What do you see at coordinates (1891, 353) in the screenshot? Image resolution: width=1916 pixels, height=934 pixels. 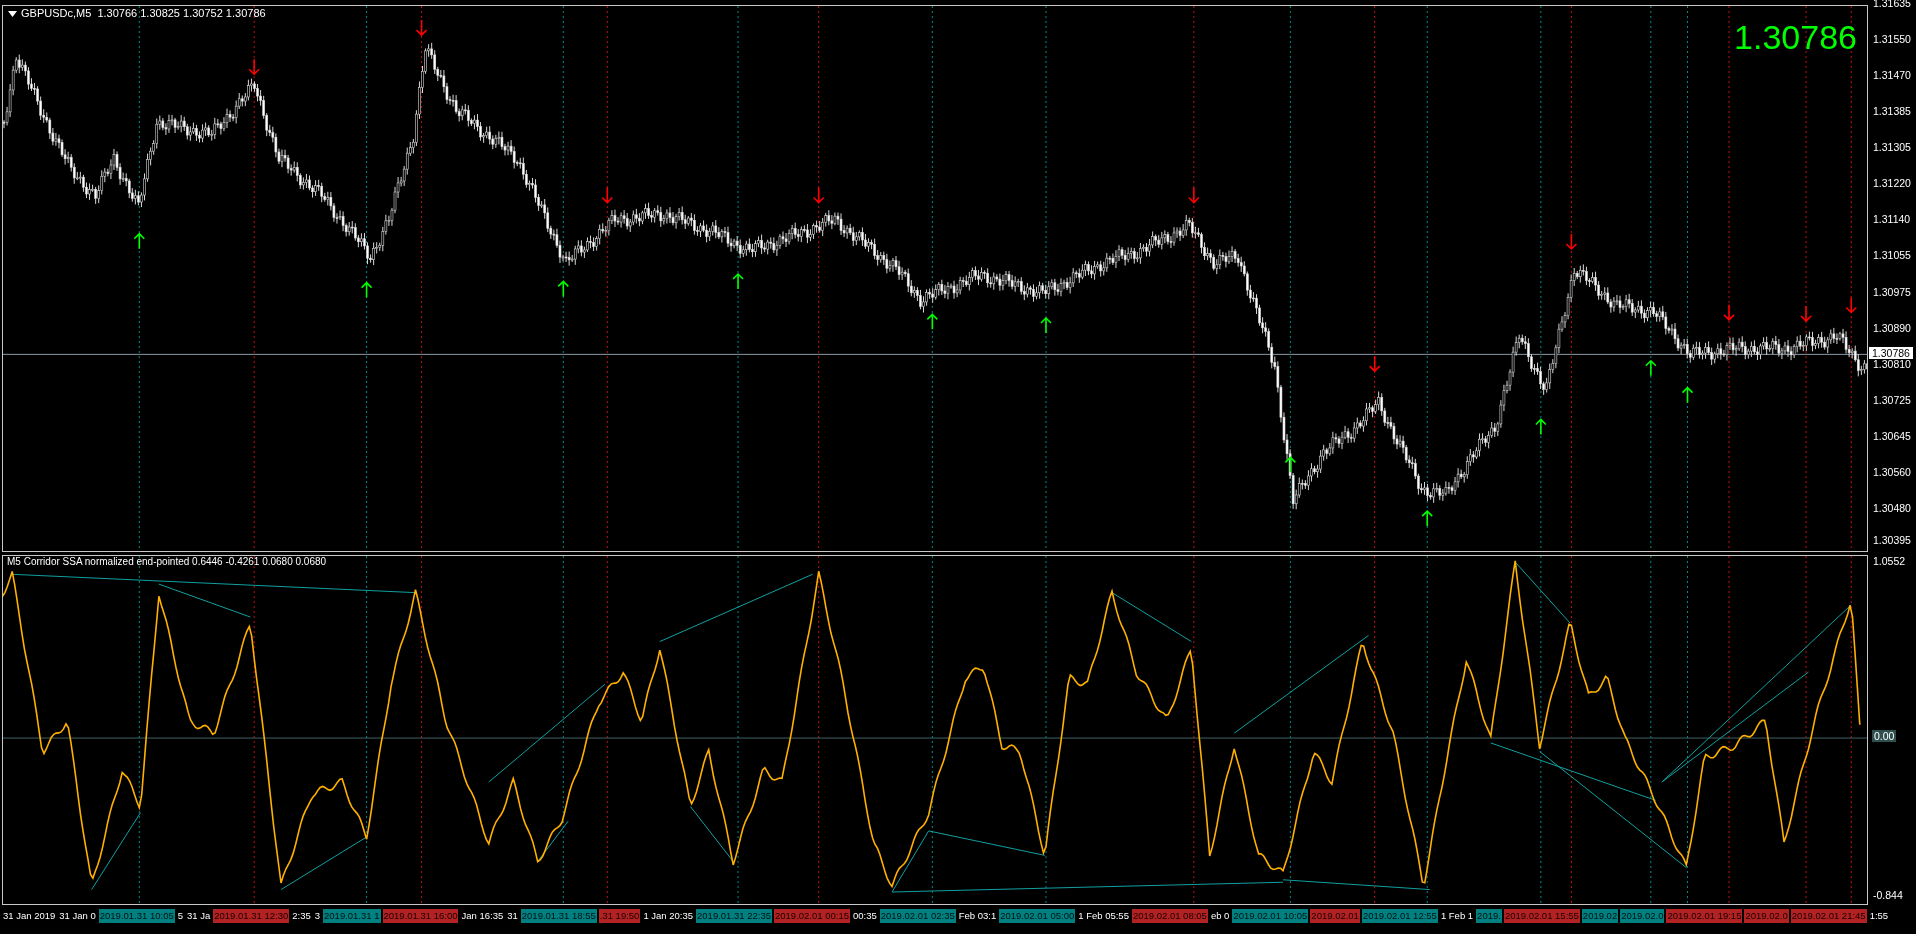 I see `current-price-tag: 1.30786` at bounding box center [1891, 353].